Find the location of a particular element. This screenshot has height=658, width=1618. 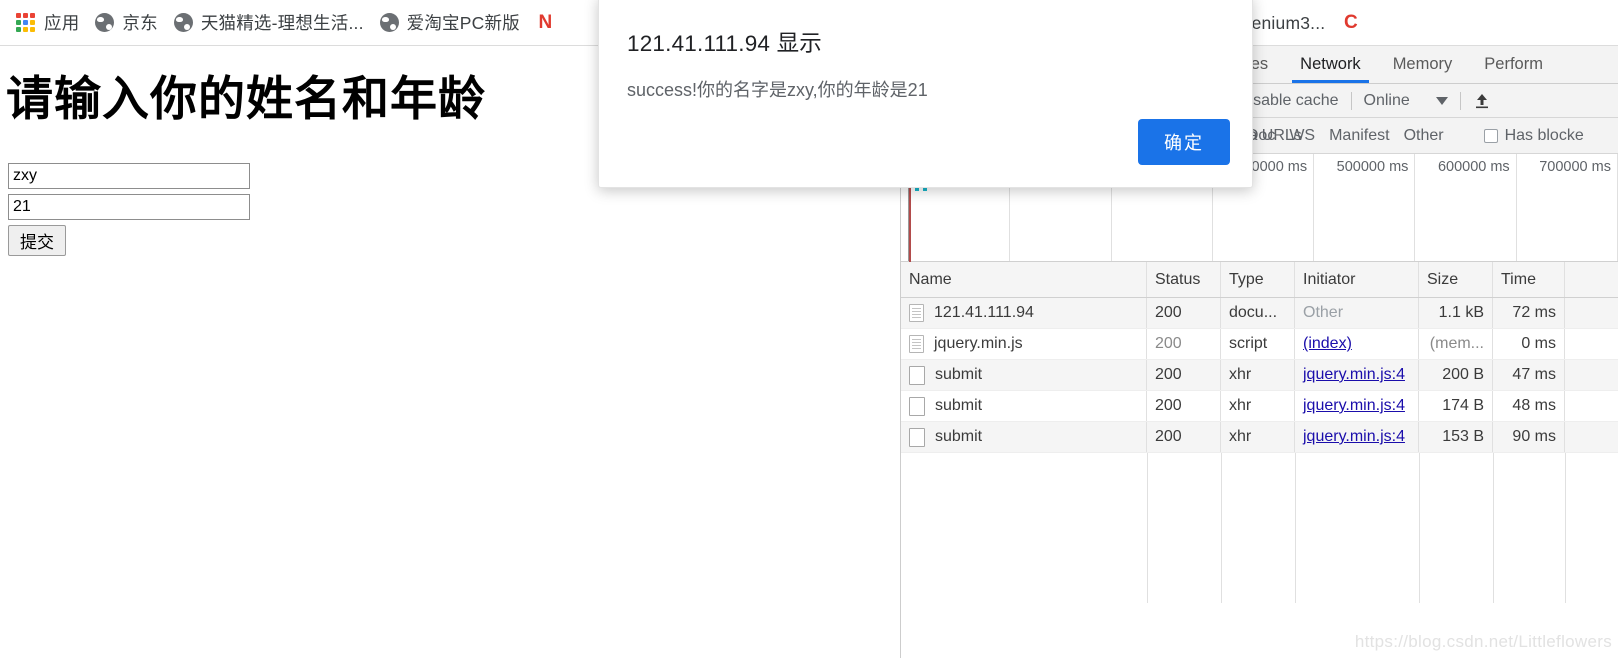

initiator-link: (index) is located at coordinates (1327, 344).